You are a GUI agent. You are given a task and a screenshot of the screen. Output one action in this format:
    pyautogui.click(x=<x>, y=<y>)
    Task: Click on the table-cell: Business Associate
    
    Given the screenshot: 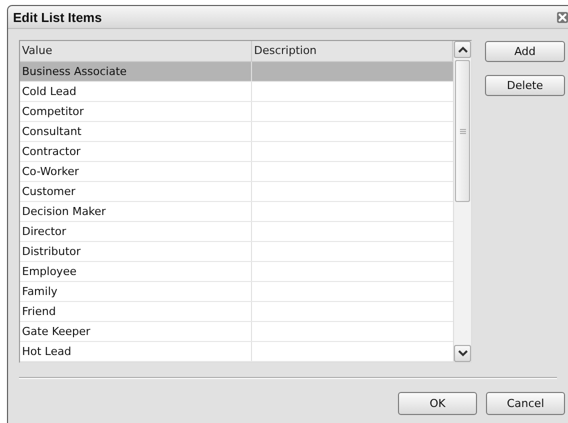 What is the action you would take?
    pyautogui.click(x=136, y=71)
    